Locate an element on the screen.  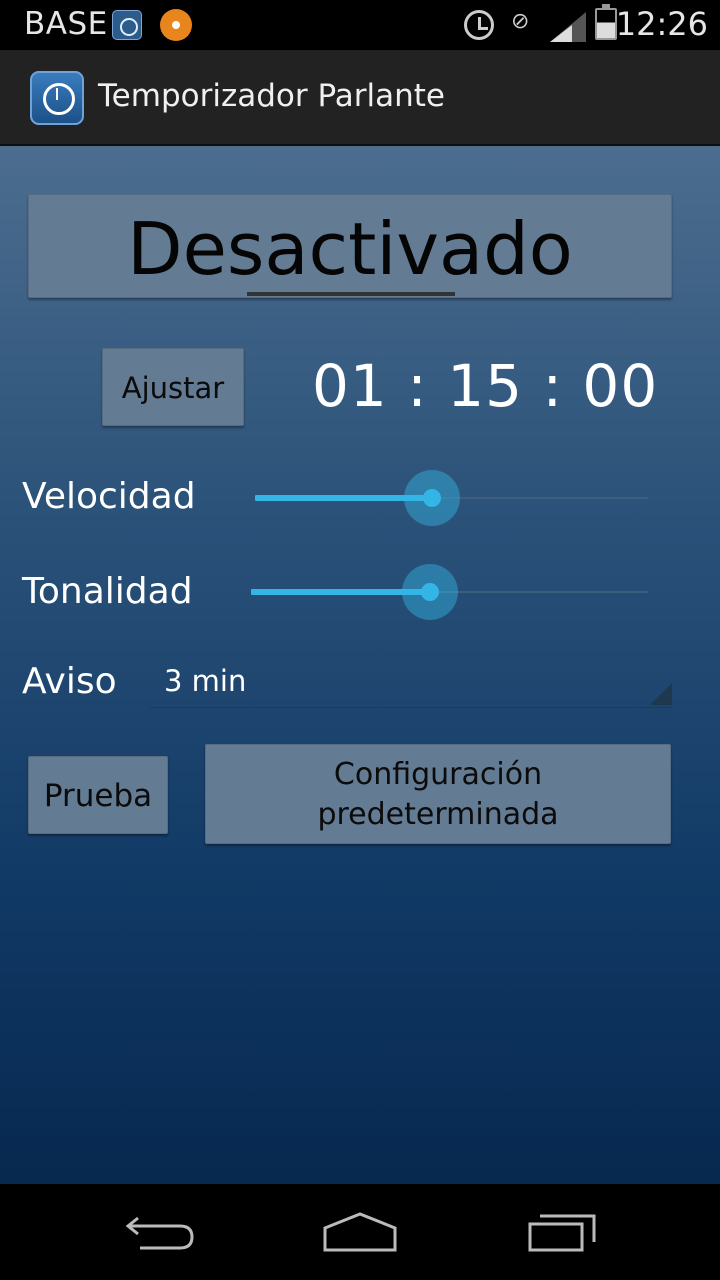
signal-icon is located at coordinates (568, 27).